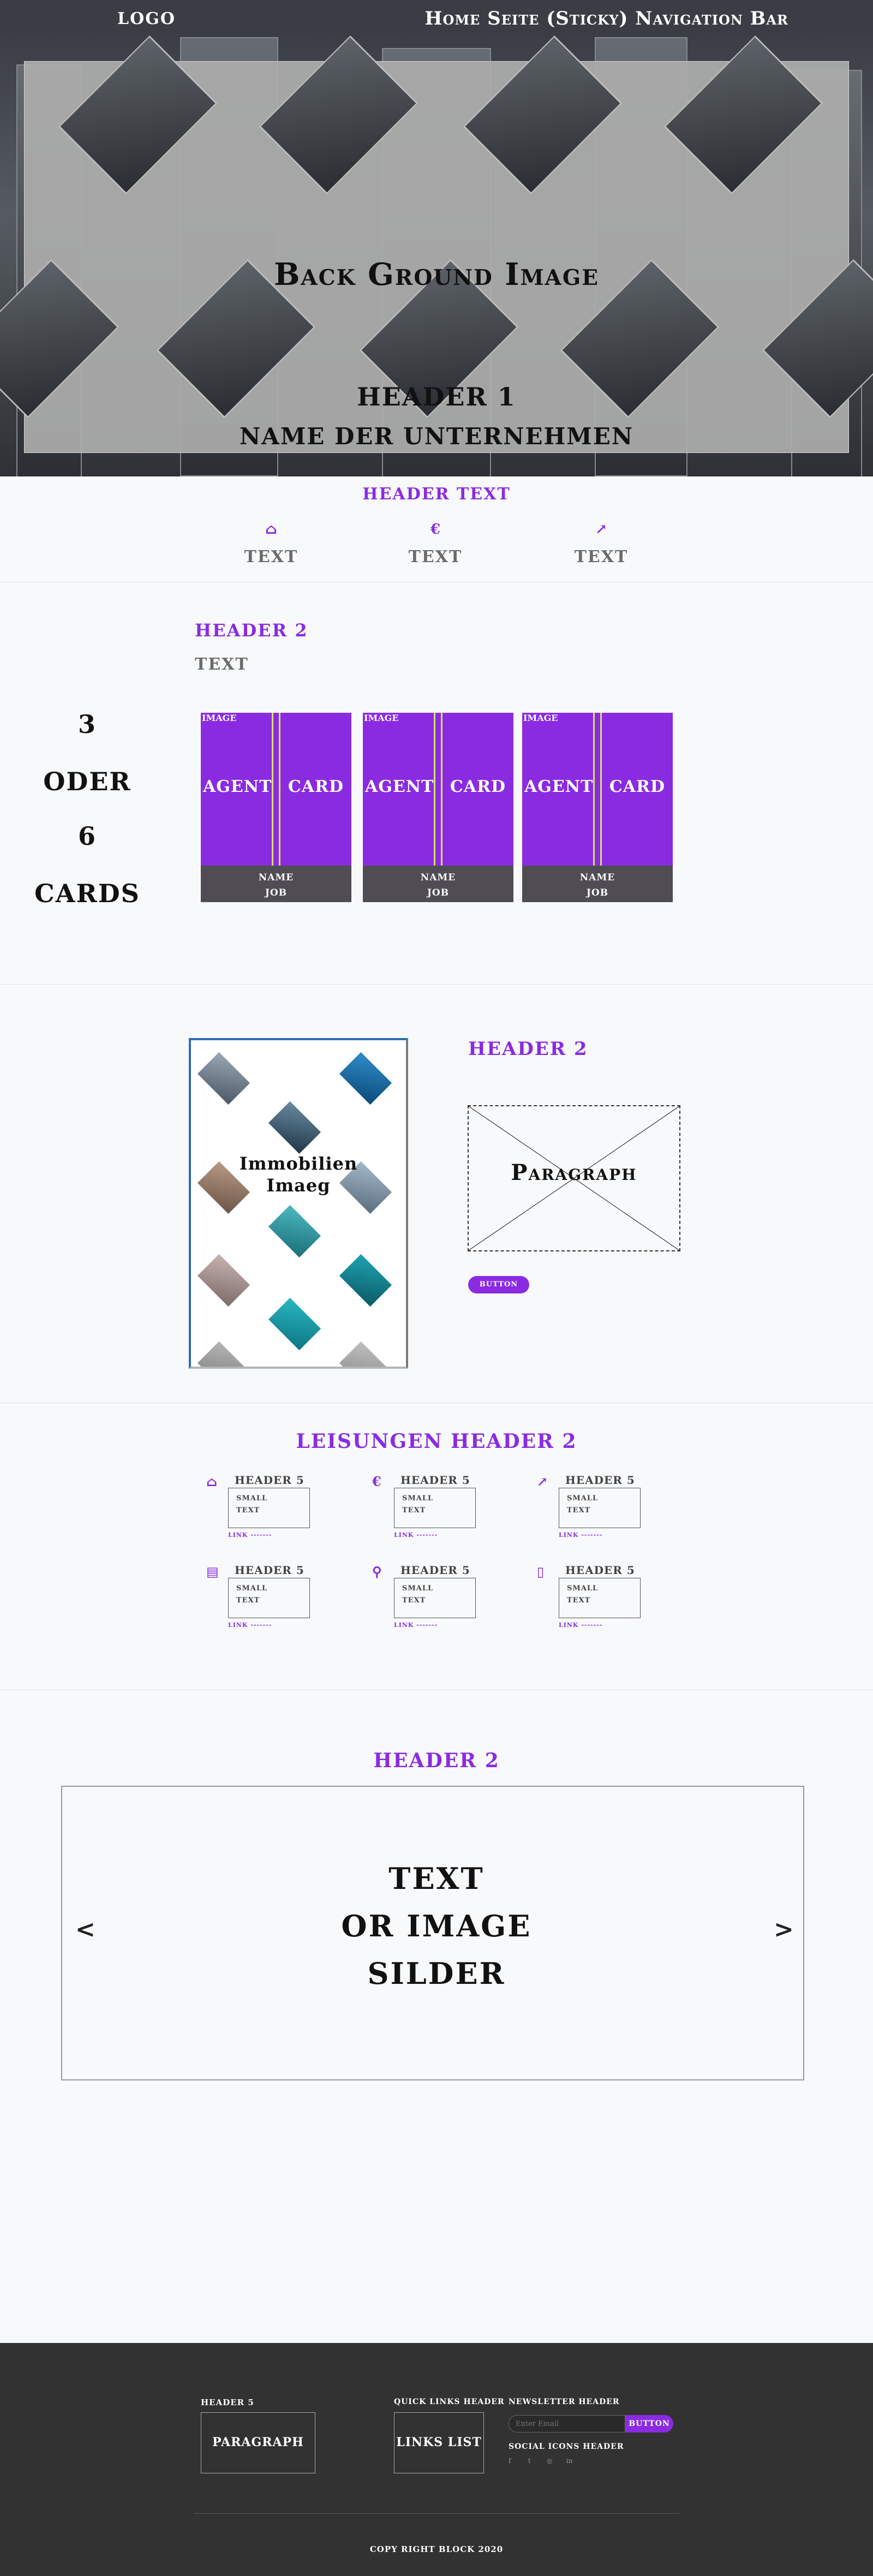 This screenshot has height=2576, width=873. What do you see at coordinates (87, 836) in the screenshot?
I see `cards-count-word: 6` at bounding box center [87, 836].